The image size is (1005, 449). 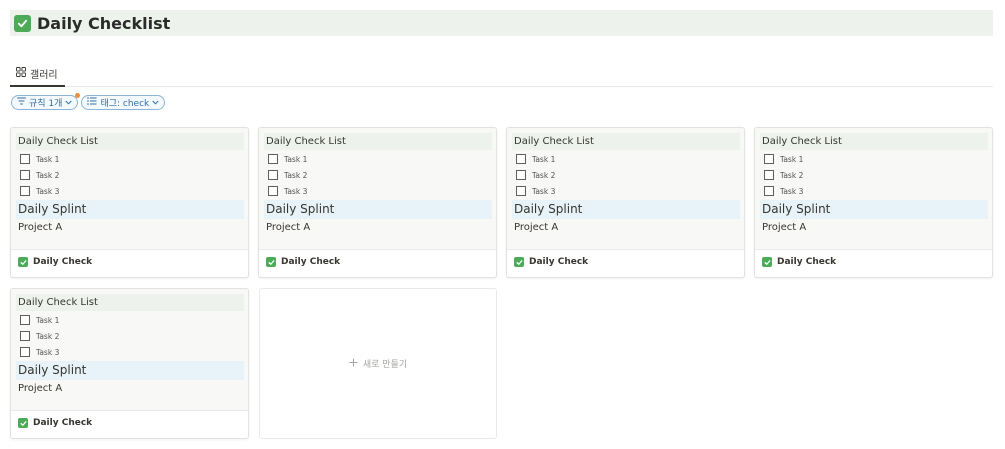 I want to click on plus-icon, so click(x=353, y=364).